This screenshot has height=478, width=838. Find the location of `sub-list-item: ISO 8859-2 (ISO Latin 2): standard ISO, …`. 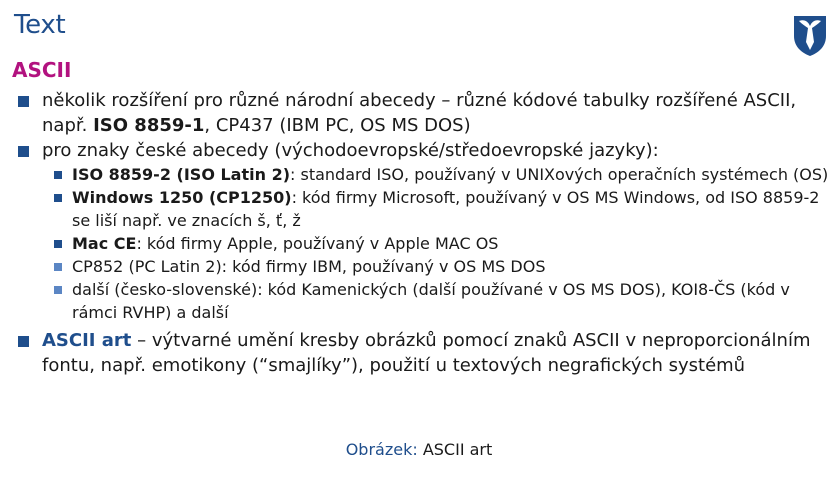

sub-list-item: ISO 8859-2 (ISO Latin 2): standard ISO, … is located at coordinates (422, 174).